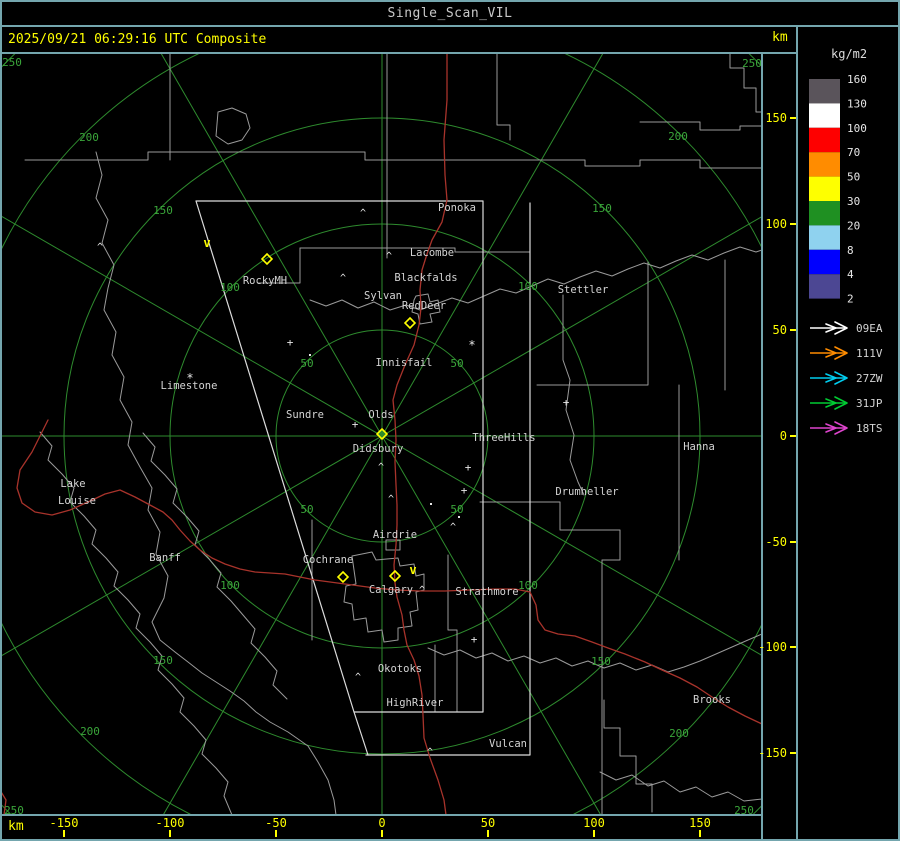 The image size is (900, 841). I want to click on right-axis-tick-label: 0, so click(783, 436).